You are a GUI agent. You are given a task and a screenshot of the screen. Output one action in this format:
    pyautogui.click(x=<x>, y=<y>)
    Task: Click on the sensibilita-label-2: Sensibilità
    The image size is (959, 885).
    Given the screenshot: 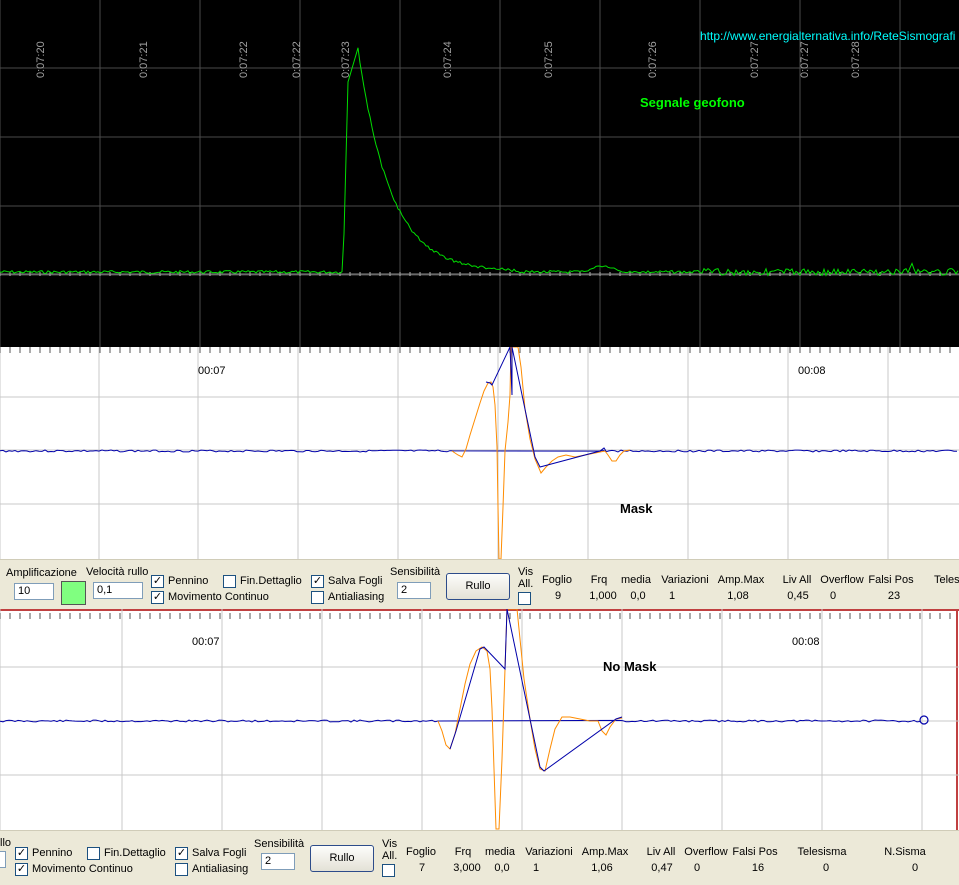 What is the action you would take?
    pyautogui.click(x=279, y=844)
    